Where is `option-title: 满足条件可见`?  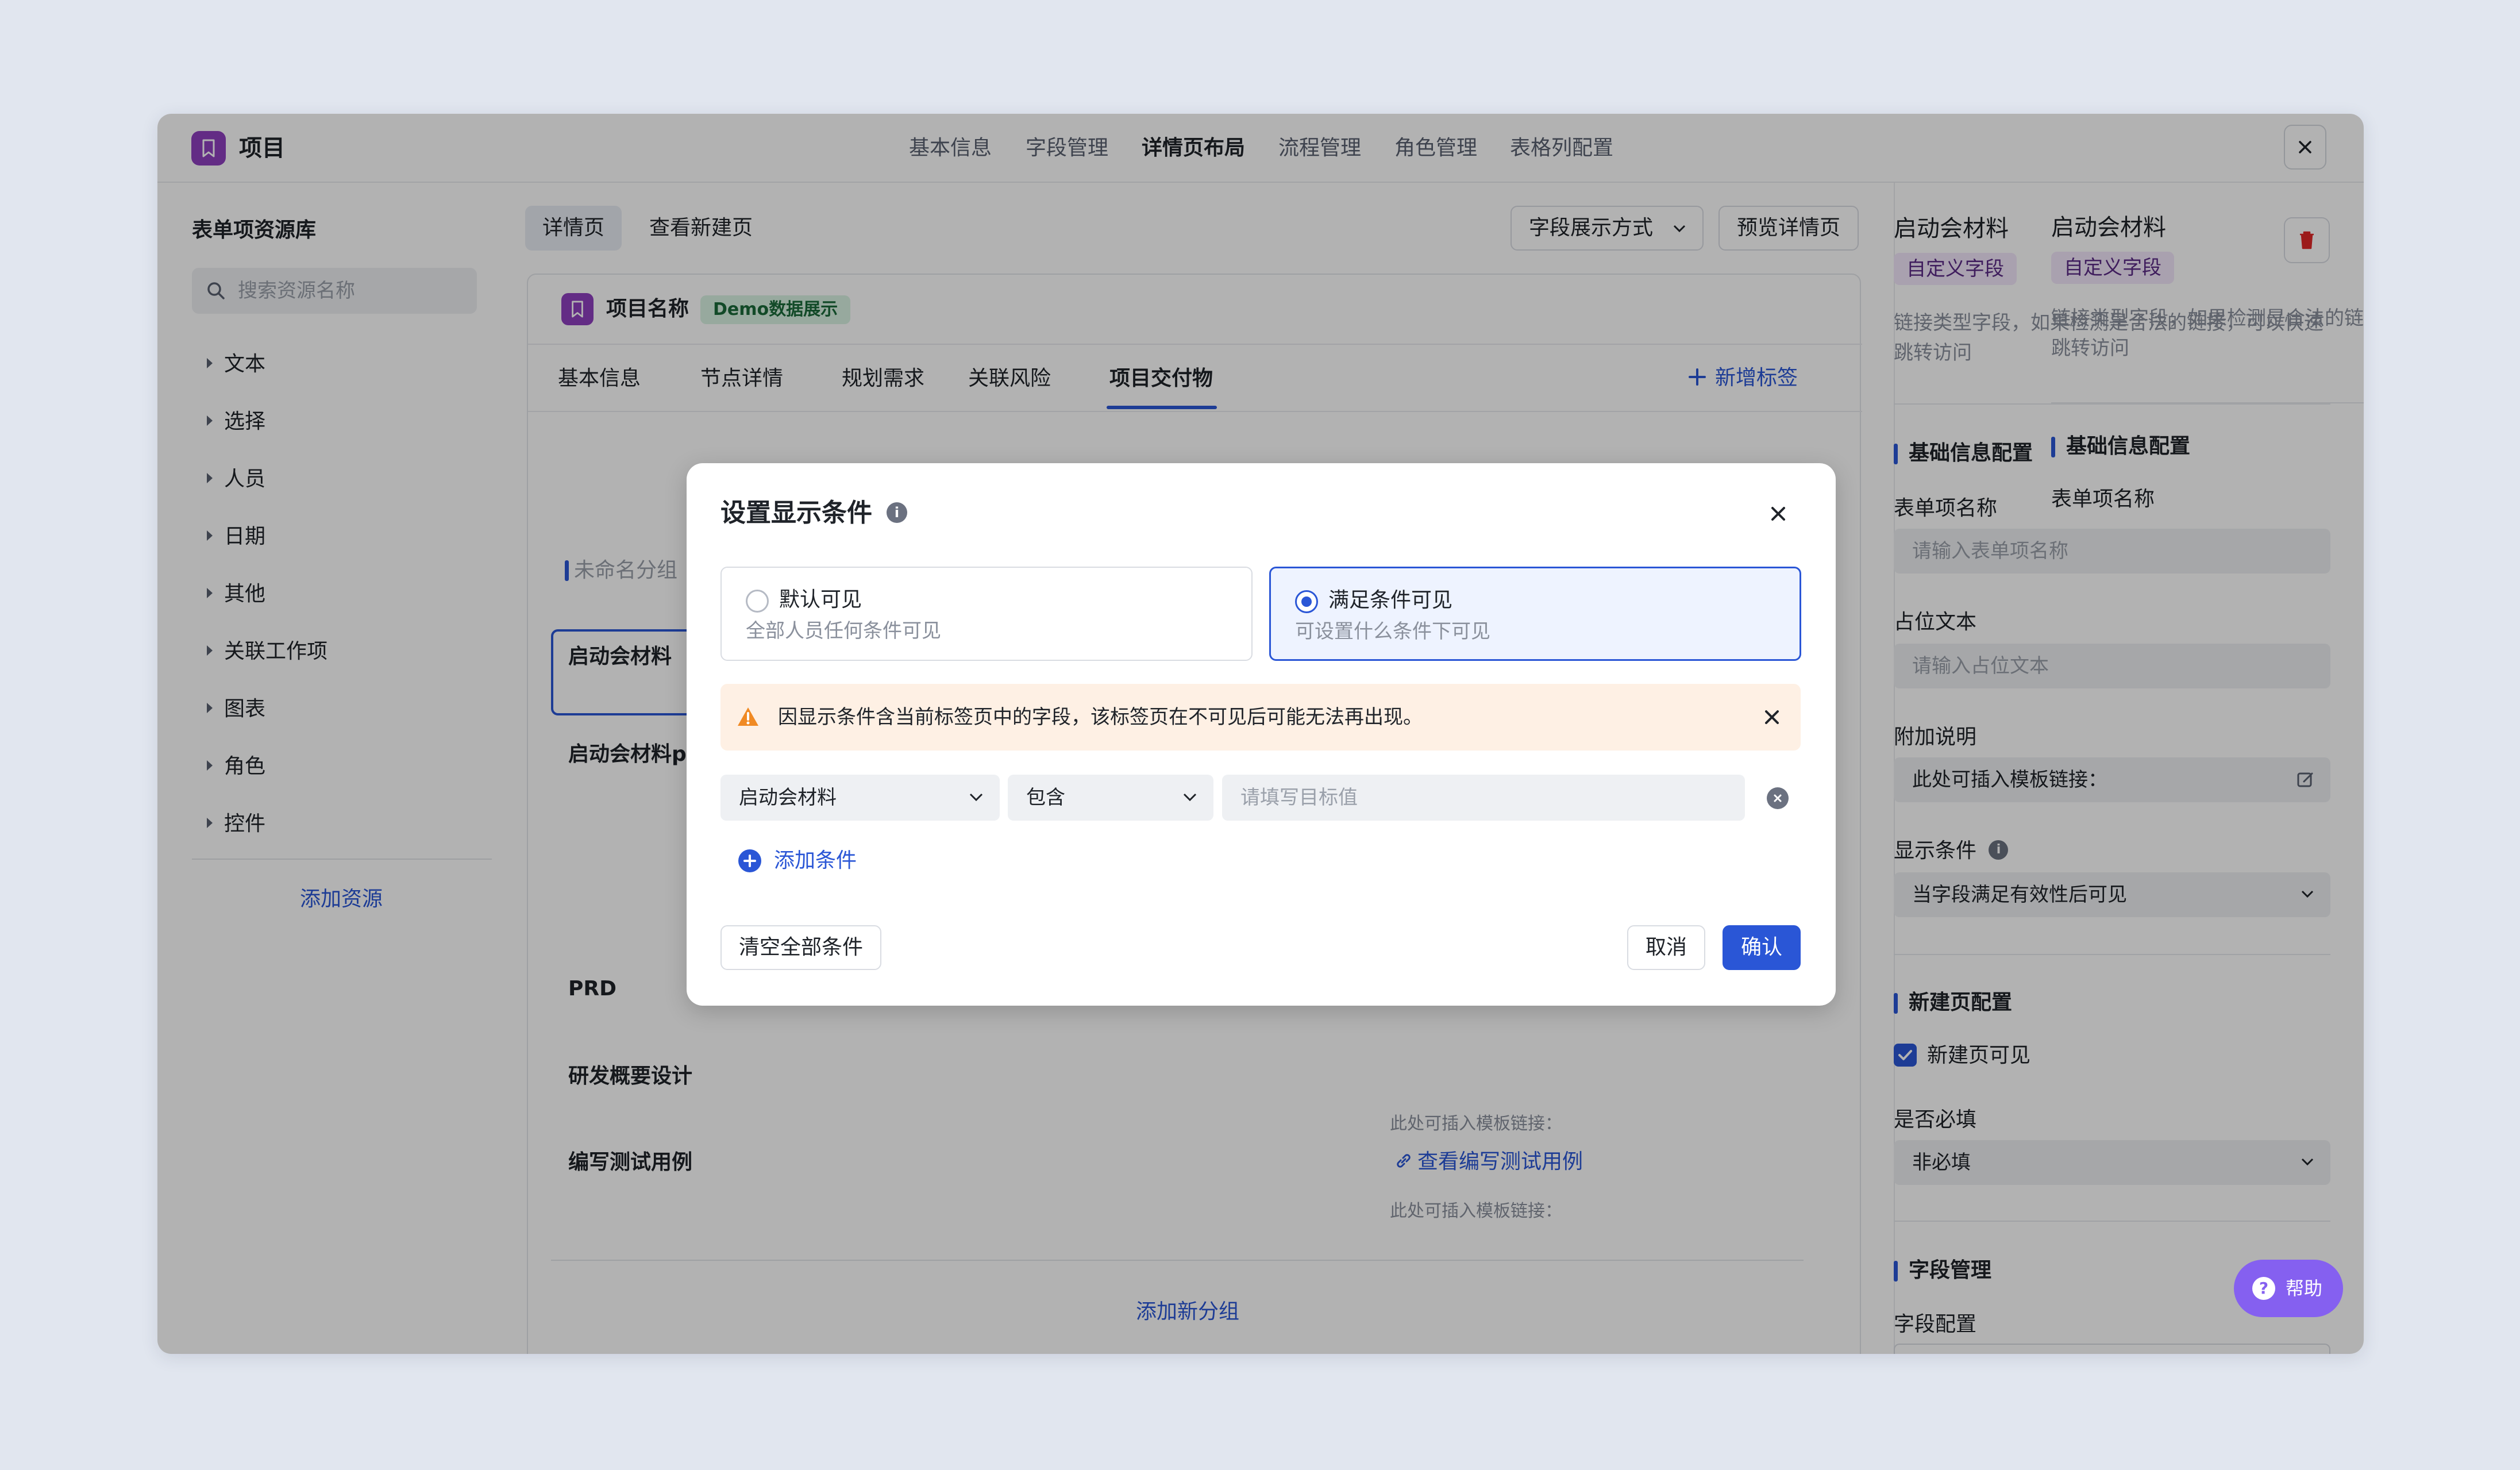 option-title: 满足条件可见 is located at coordinates (1390, 600).